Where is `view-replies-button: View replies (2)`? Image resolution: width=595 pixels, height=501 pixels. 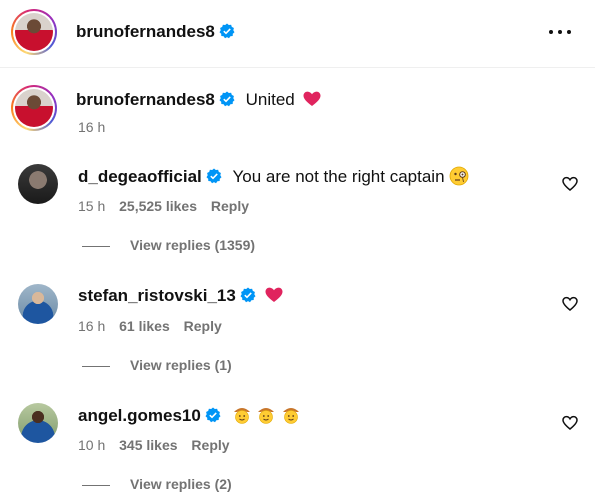
view-replies-button: View replies (2) is located at coordinates (157, 484).